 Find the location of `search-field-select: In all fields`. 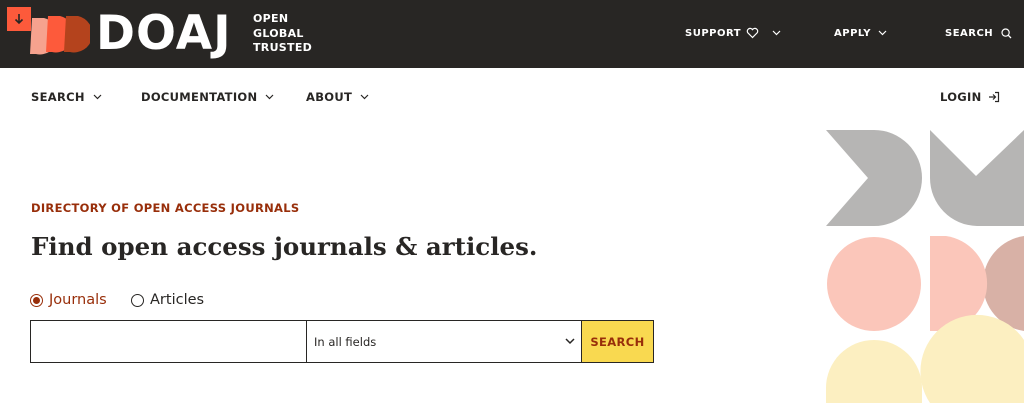

search-field-select: In all fields is located at coordinates (444, 341).